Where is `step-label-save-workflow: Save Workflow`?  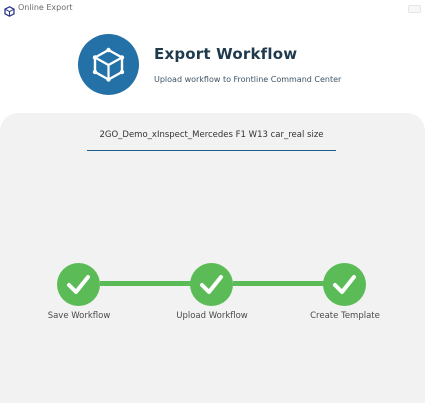
step-label-save-workflow: Save Workflow is located at coordinates (79, 316).